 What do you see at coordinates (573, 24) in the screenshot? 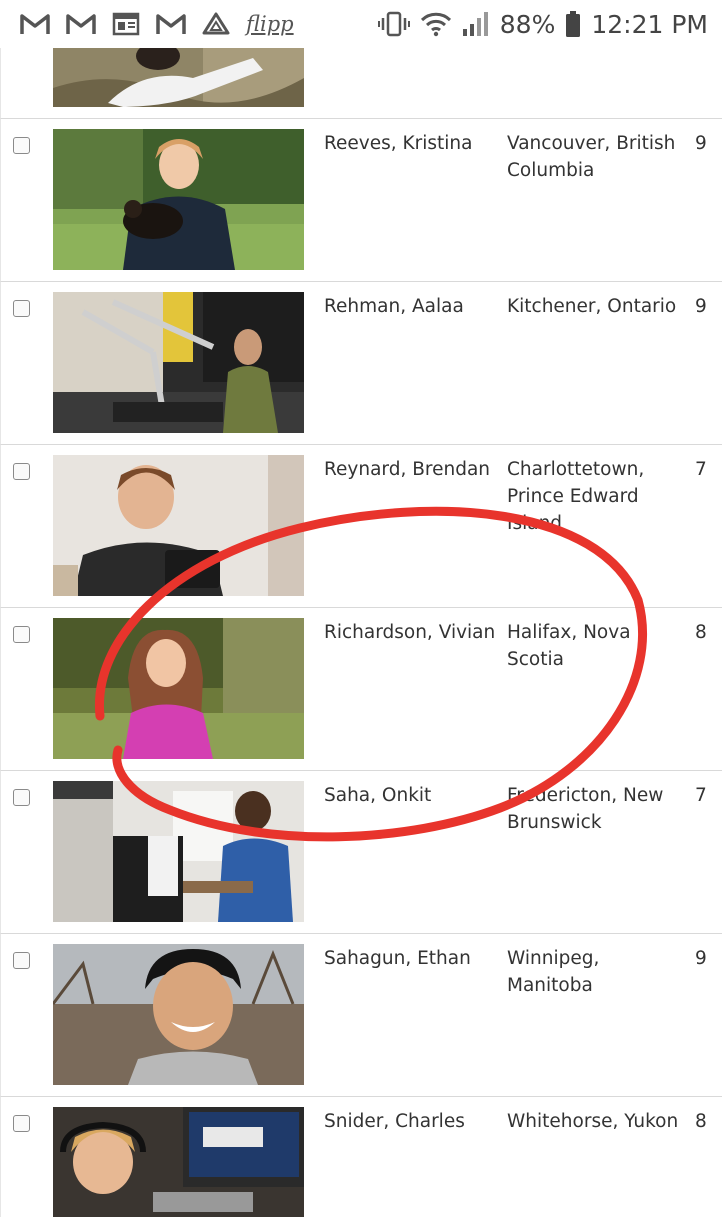
I see `battery-icon` at bounding box center [573, 24].